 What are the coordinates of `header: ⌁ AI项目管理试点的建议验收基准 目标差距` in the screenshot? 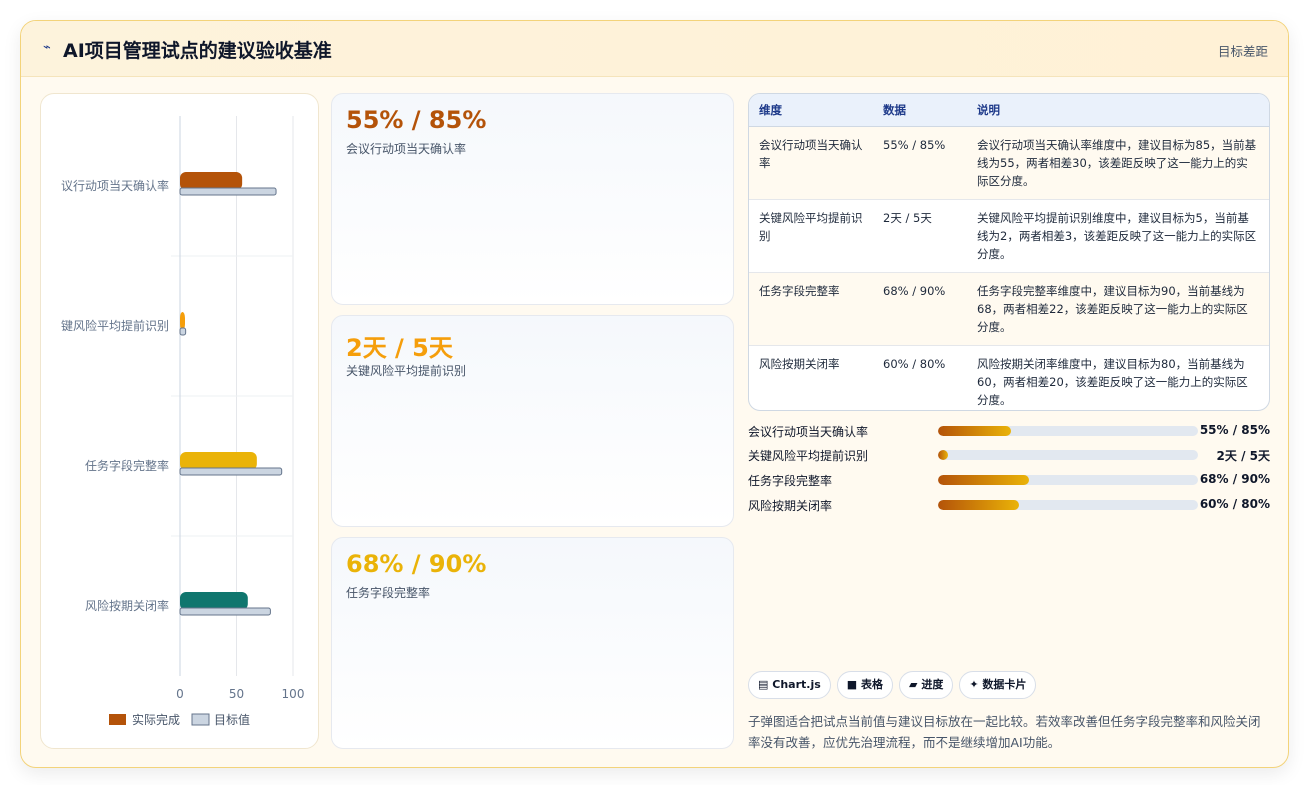 It's located at (654, 49).